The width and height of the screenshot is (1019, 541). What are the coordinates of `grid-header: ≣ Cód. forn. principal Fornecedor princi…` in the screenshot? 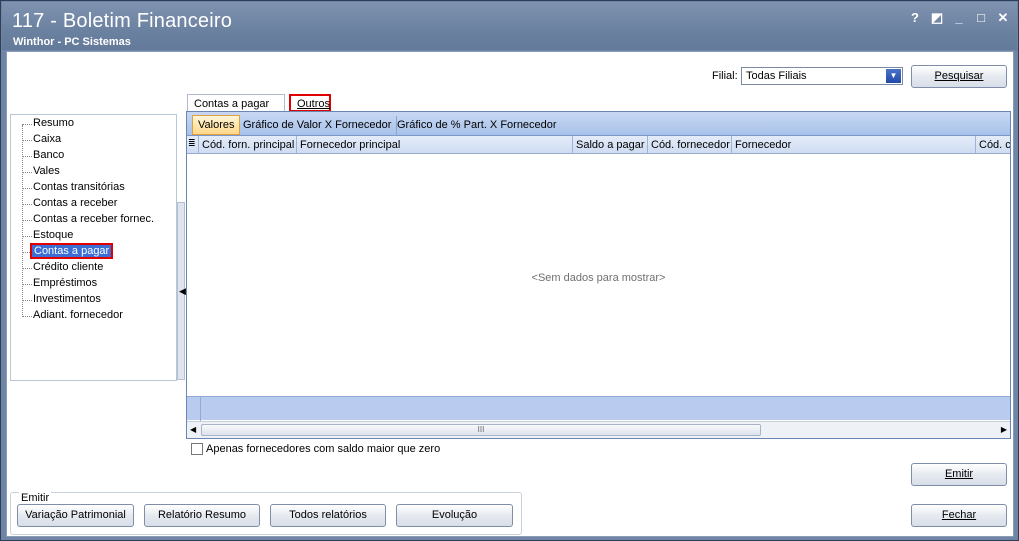 It's located at (598, 145).